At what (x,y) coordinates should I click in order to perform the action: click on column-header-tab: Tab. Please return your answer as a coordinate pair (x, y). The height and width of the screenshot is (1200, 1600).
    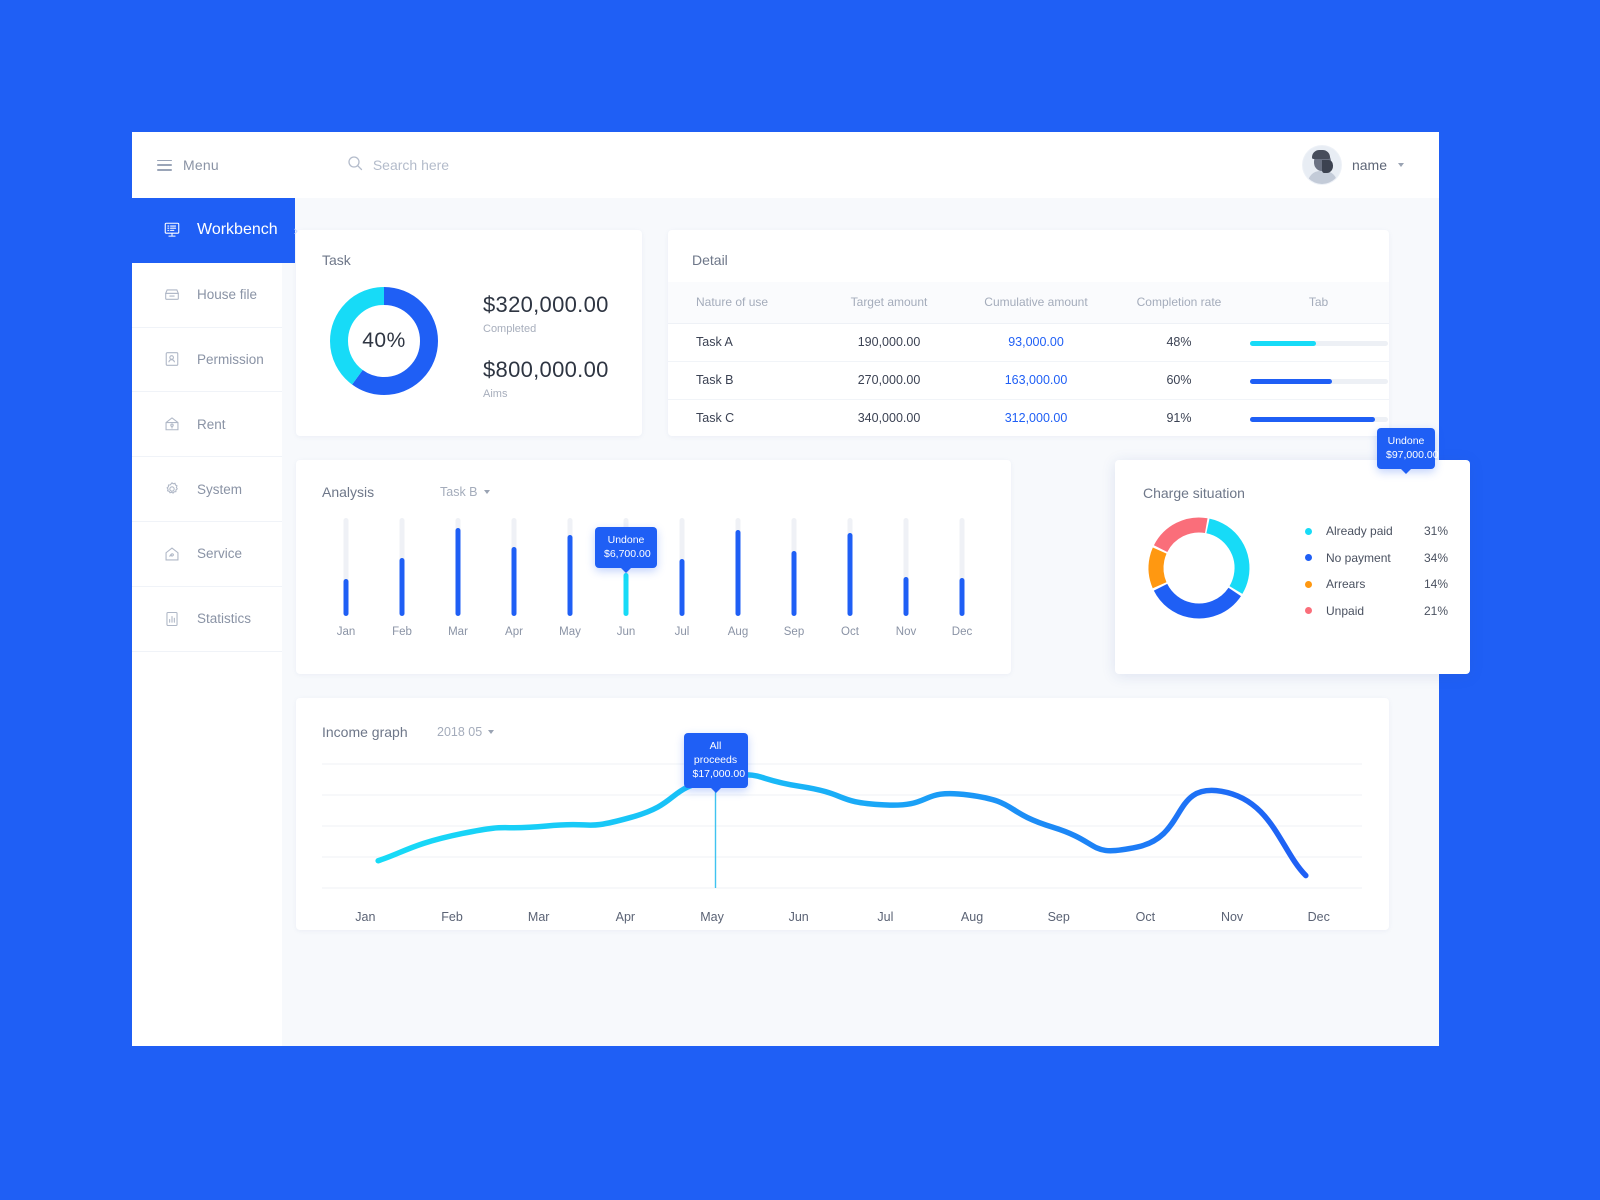
    Looking at the image, I should click on (1318, 303).